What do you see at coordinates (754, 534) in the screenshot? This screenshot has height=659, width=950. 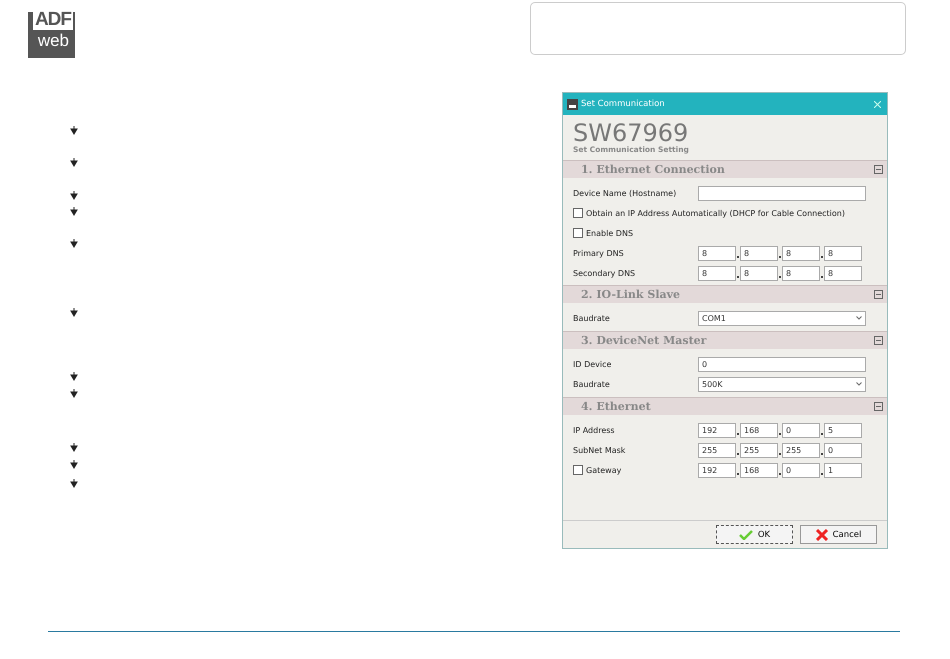 I see `ok-button: OK` at bounding box center [754, 534].